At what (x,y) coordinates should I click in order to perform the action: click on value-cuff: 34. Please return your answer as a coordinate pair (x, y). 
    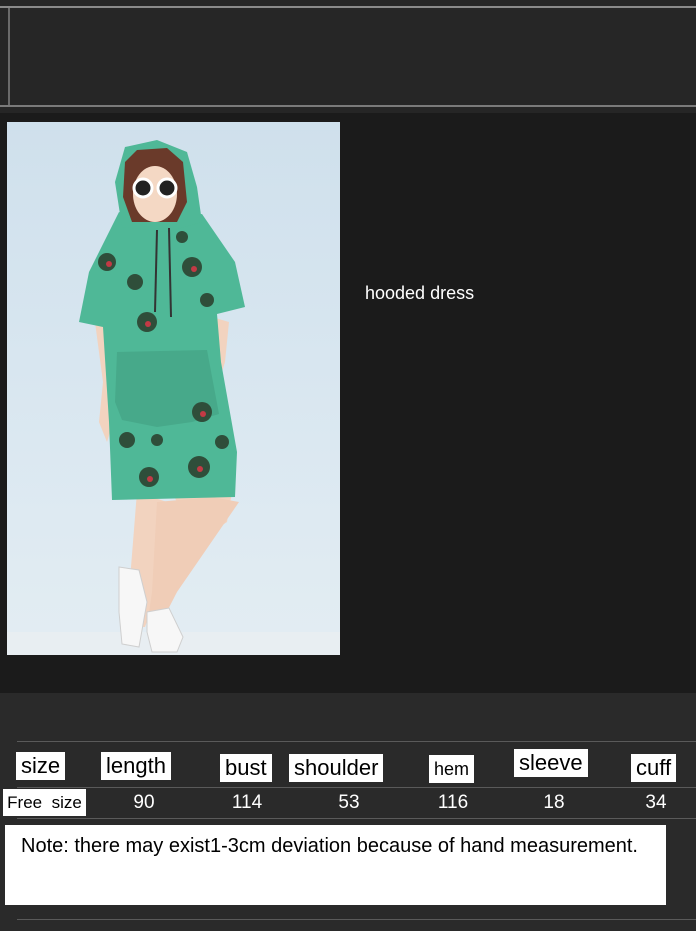
    Looking at the image, I should click on (656, 802).